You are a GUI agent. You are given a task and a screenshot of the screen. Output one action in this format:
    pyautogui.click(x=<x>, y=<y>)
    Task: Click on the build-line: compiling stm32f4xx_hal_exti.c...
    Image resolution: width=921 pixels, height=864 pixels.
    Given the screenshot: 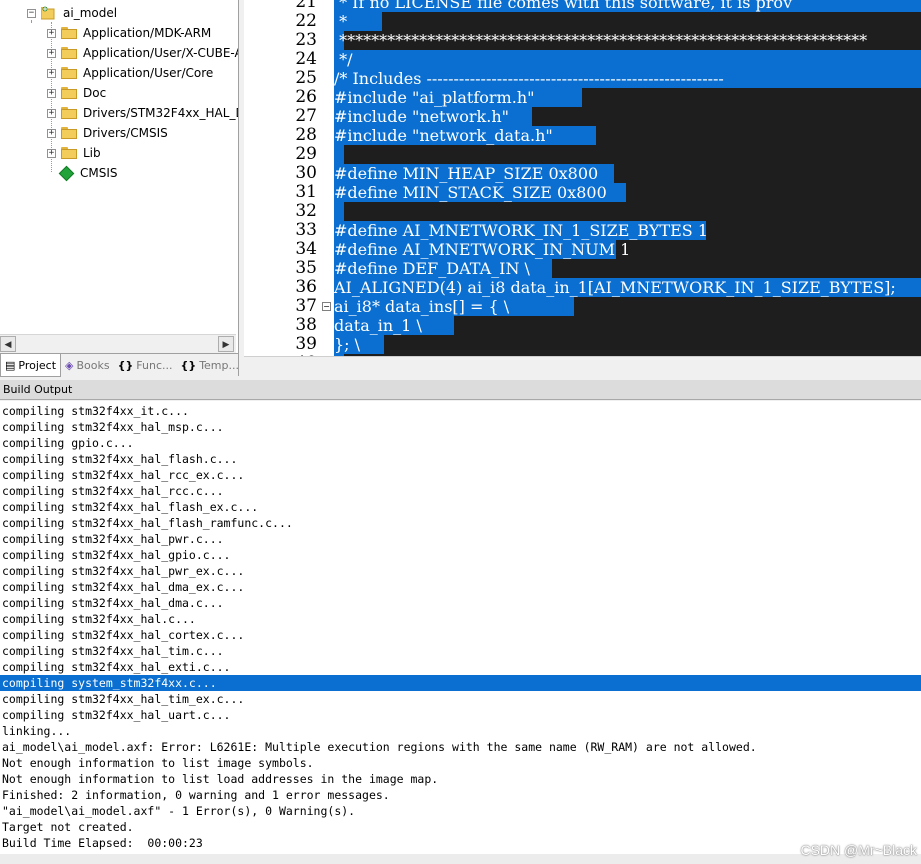 What is the action you would take?
    pyautogui.click(x=460, y=667)
    